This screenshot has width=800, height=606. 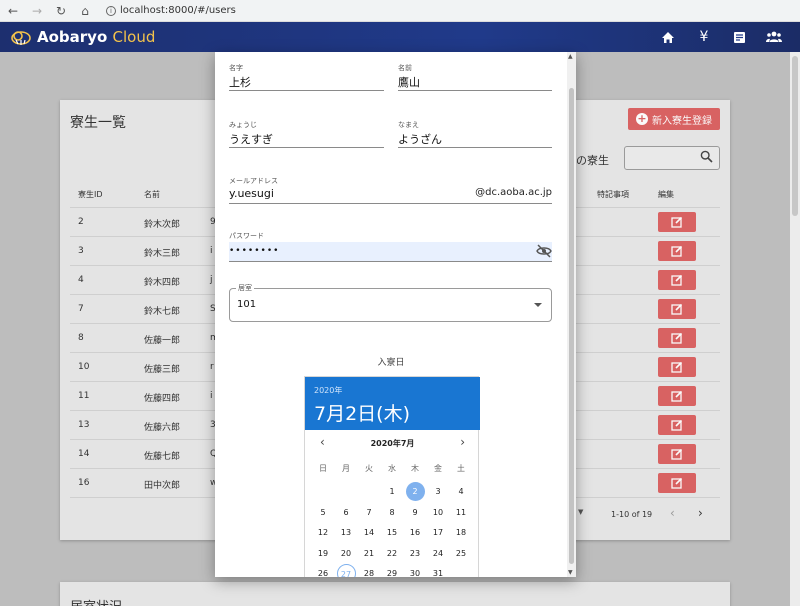 I want to click on page-scrollbar, so click(x=795, y=329).